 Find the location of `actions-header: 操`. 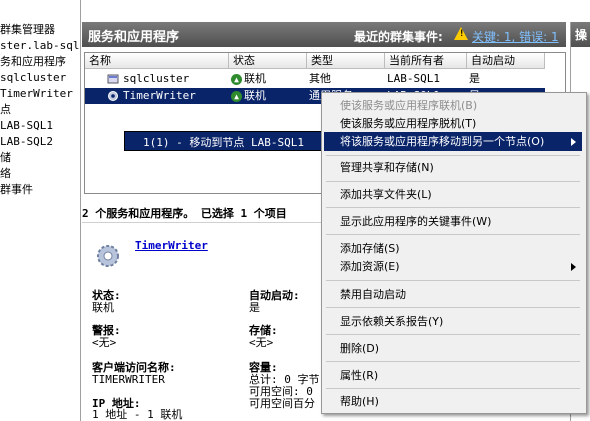

actions-header: 操 is located at coordinates (580, 34).